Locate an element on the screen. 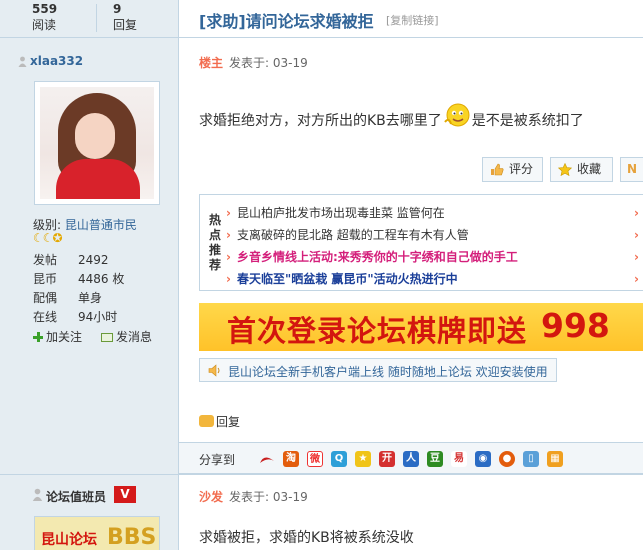  rate-label: 评分 is located at coordinates (521, 169).